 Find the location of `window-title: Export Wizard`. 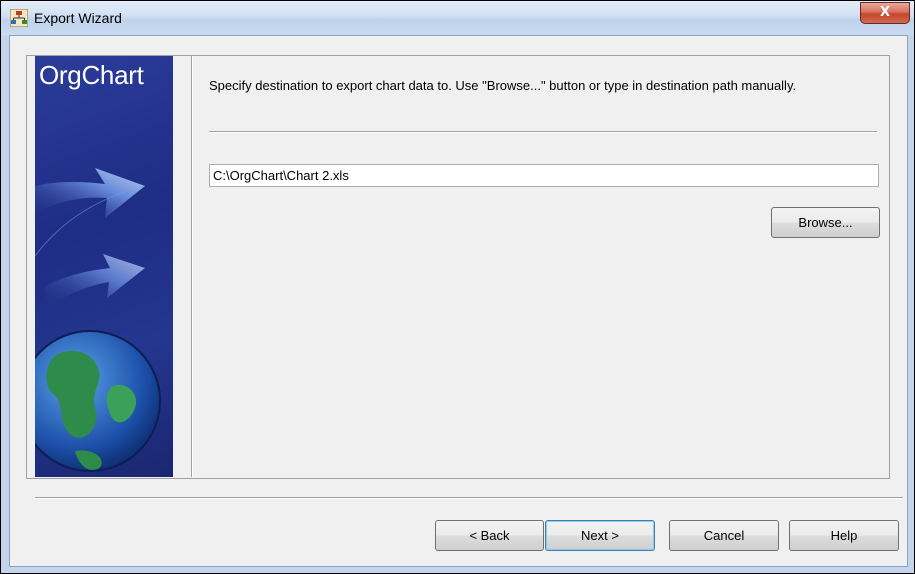

window-title: Export Wizard is located at coordinates (78, 18).